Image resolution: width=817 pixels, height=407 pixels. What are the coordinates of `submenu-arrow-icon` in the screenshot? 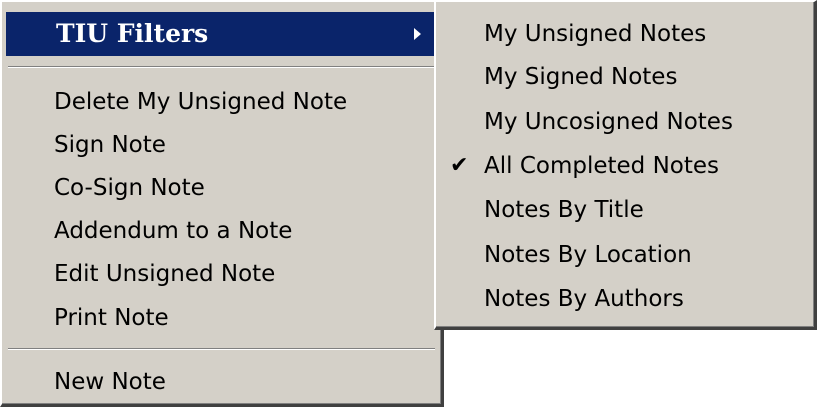 It's located at (417, 34).